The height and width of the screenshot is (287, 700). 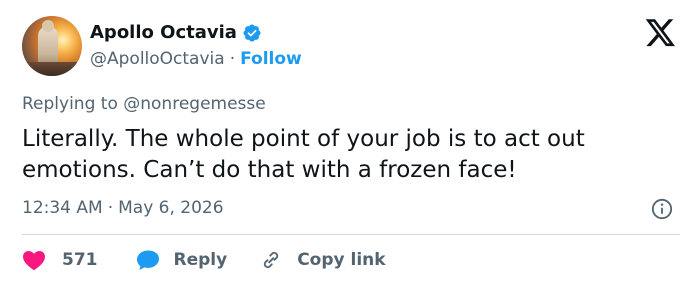 I want to click on like-count: 571, so click(x=80, y=260).